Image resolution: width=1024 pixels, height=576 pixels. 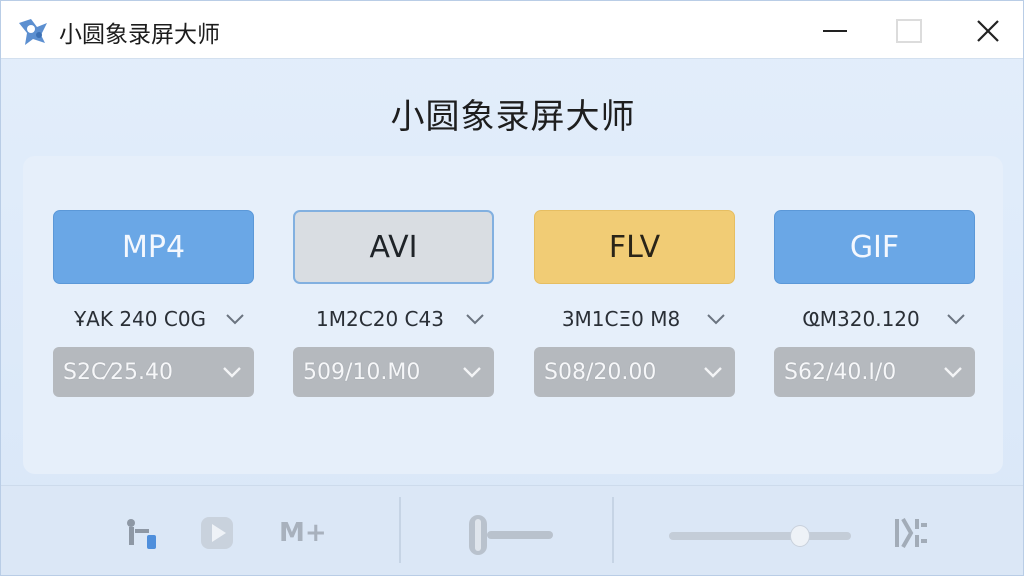 What do you see at coordinates (139, 35) in the screenshot?
I see `window-title: 小圆象录屏大师` at bounding box center [139, 35].